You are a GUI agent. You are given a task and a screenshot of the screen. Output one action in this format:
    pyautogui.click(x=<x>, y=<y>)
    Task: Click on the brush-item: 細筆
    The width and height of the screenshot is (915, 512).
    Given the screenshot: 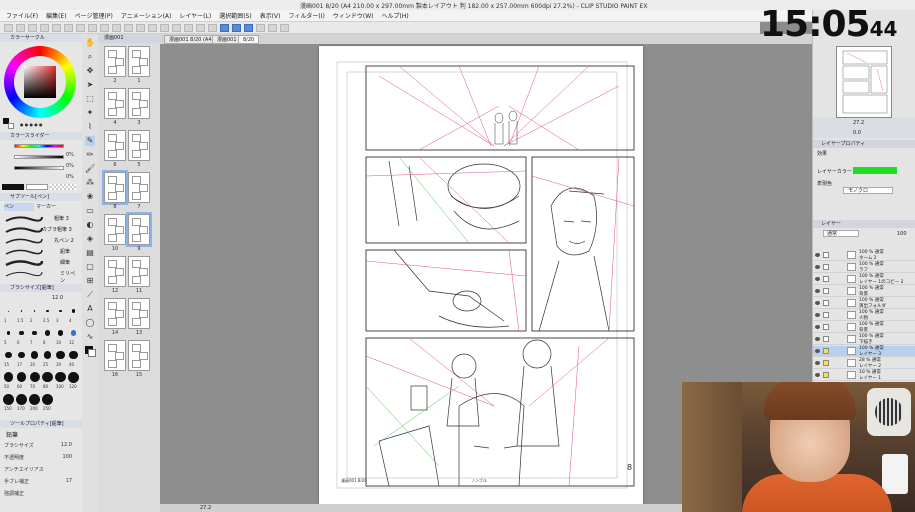 What is the action you would take?
    pyautogui.click(x=41, y=263)
    